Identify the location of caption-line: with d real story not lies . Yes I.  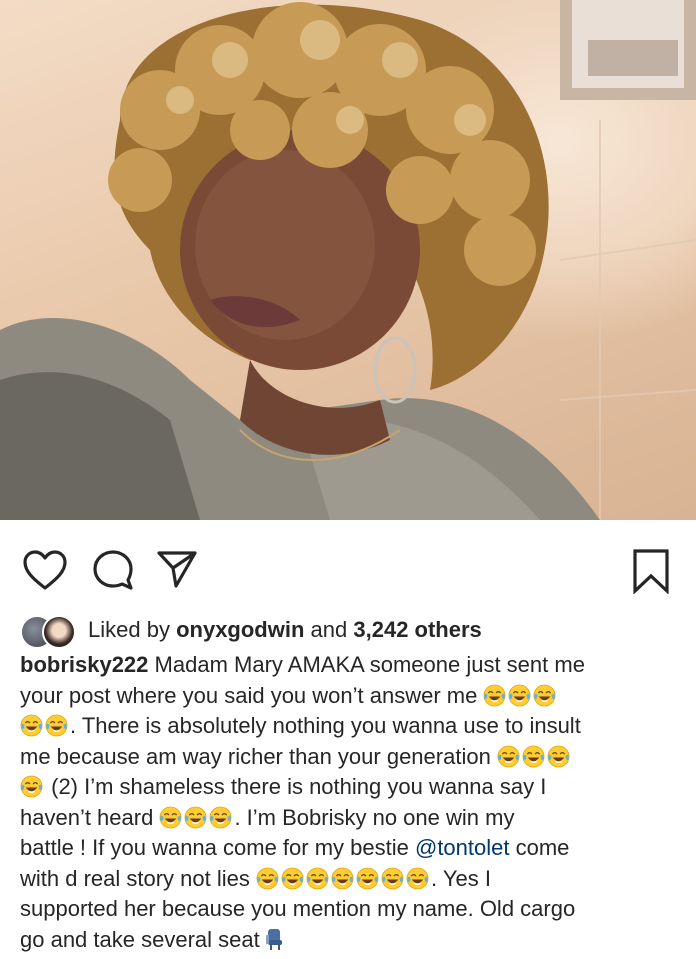
(352, 879).